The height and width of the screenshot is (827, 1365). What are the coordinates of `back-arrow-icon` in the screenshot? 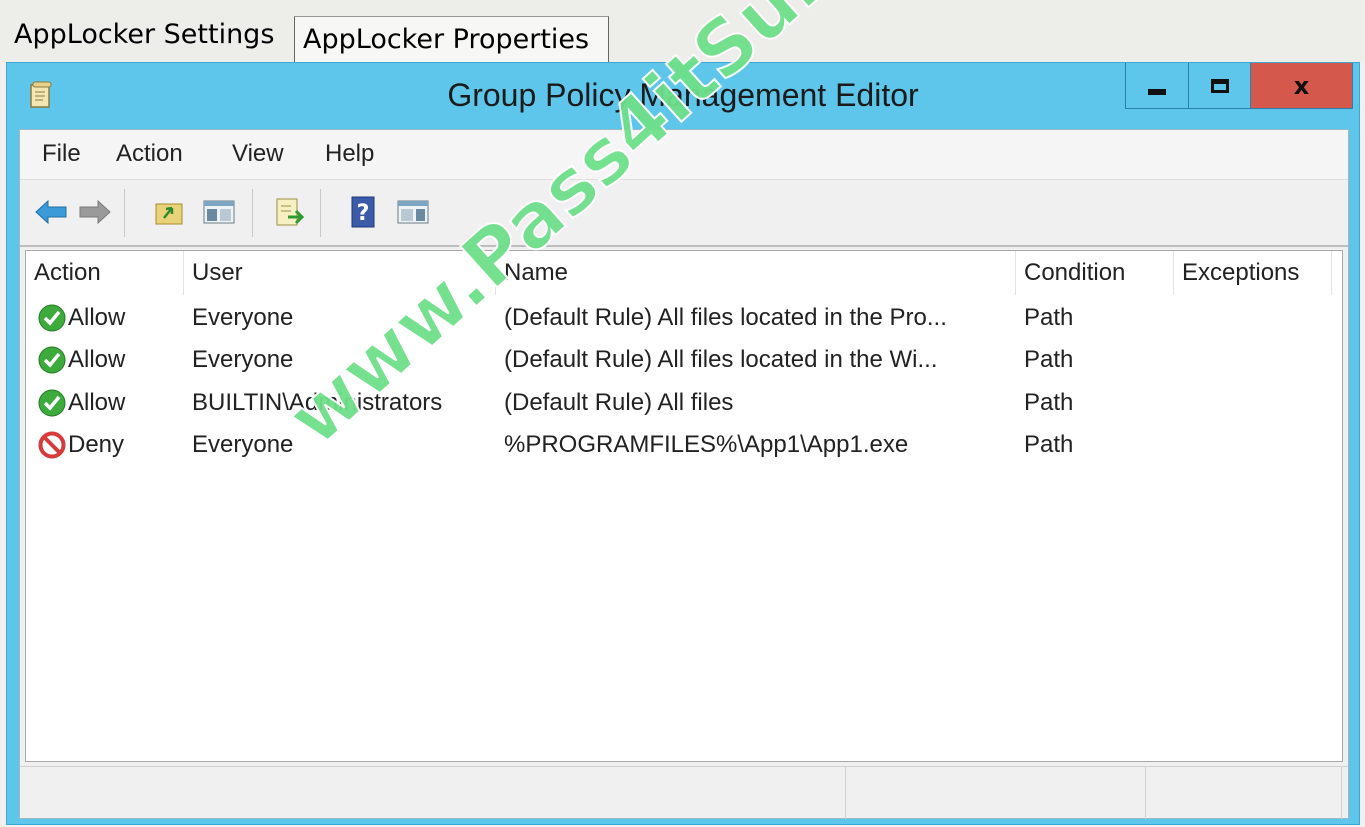 It's located at (51, 212).